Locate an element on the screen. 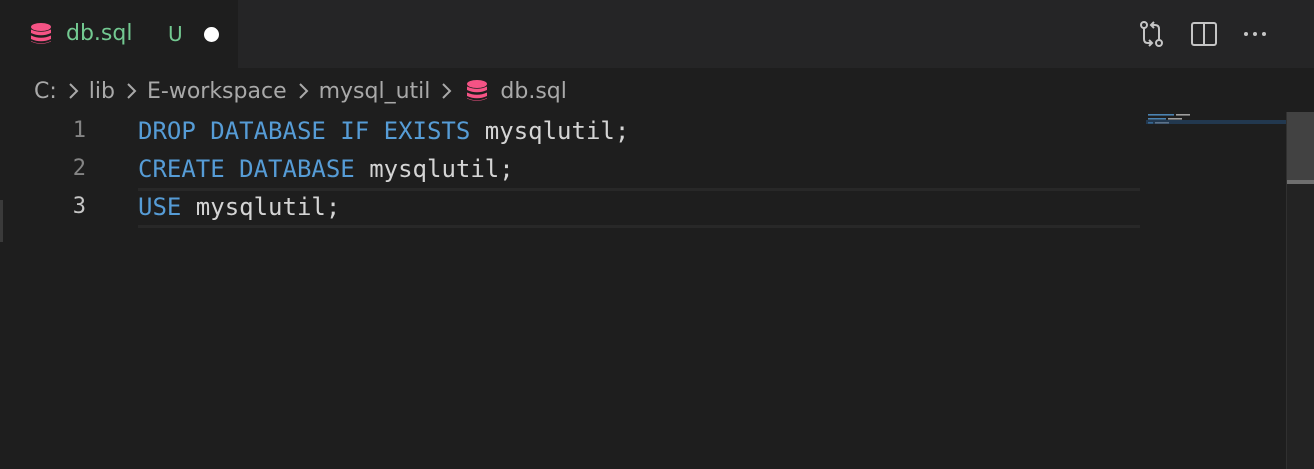 This screenshot has height=469, width=1314. line-number: 2 is located at coordinates (79, 168).